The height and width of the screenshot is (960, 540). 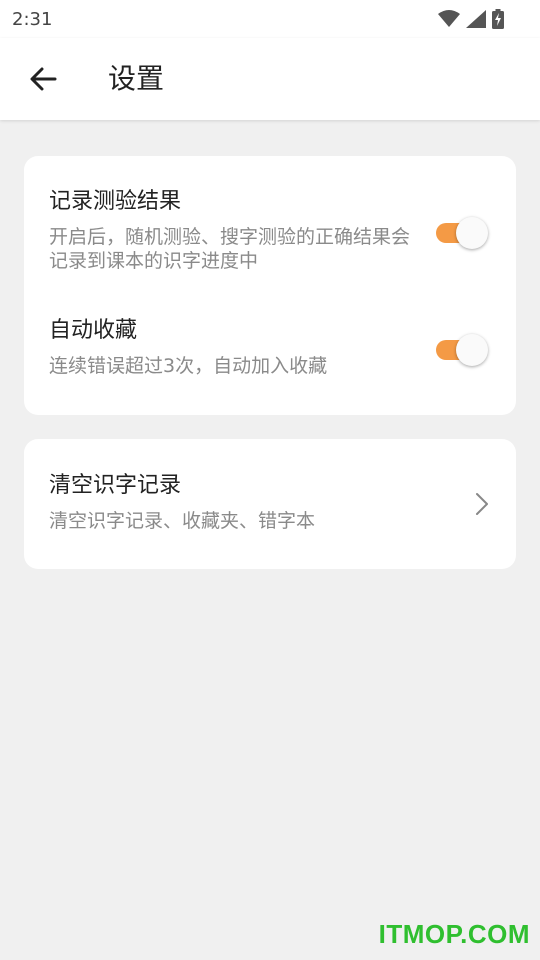 I want to click on page-title: 设置, so click(x=136, y=78).